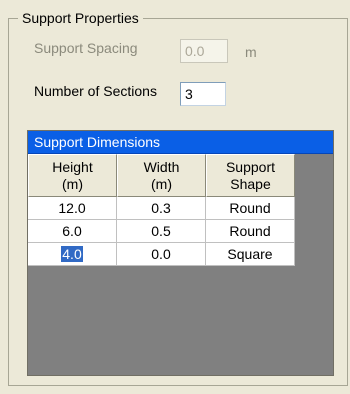 This screenshot has height=394, width=350. I want to click on width-cell: 0.3, so click(161, 208).